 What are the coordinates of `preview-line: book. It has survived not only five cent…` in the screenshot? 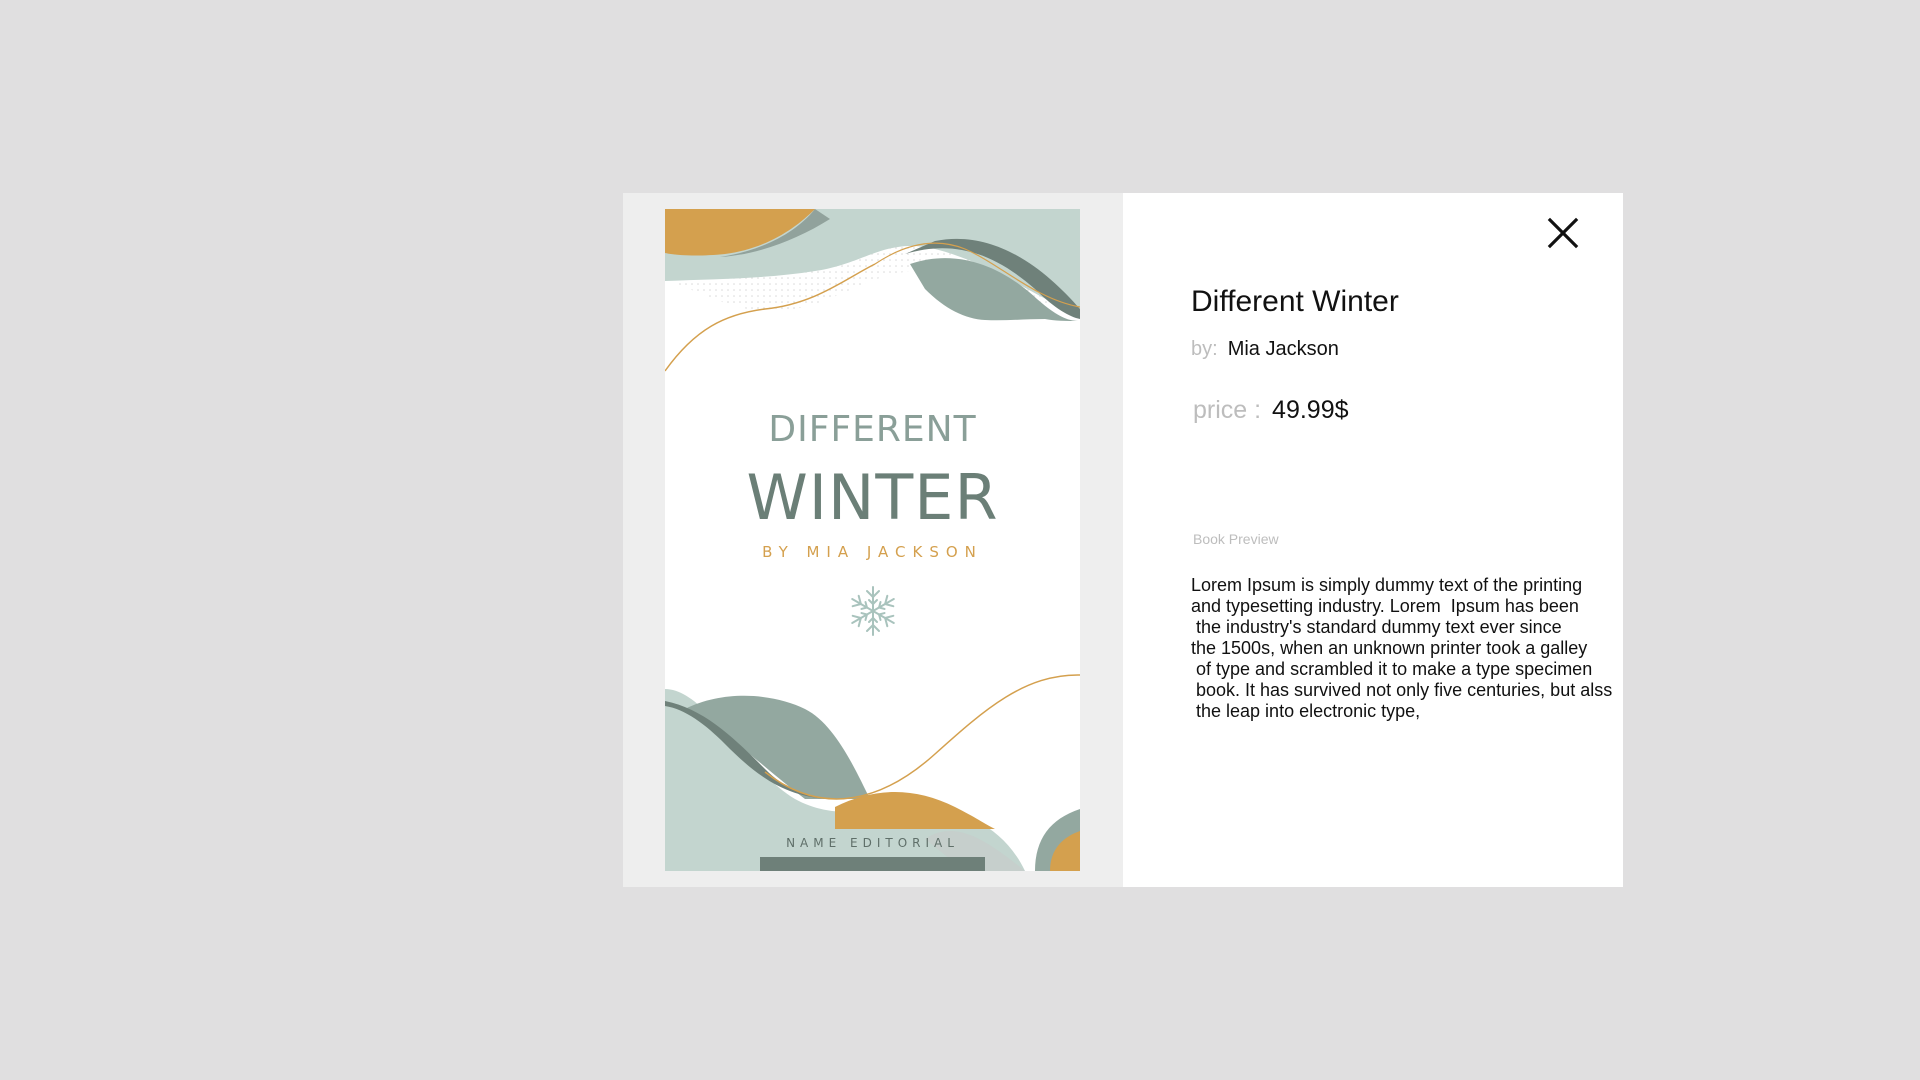 It's located at (1402, 690).